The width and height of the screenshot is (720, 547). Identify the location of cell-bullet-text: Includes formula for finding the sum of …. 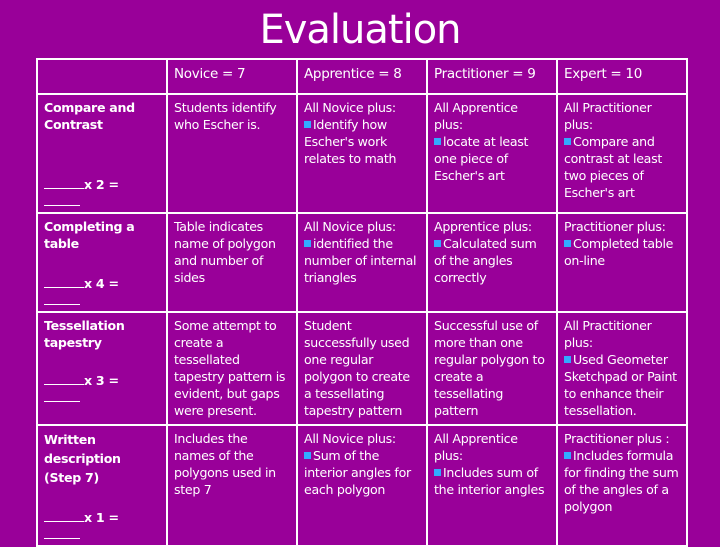
(621, 481).